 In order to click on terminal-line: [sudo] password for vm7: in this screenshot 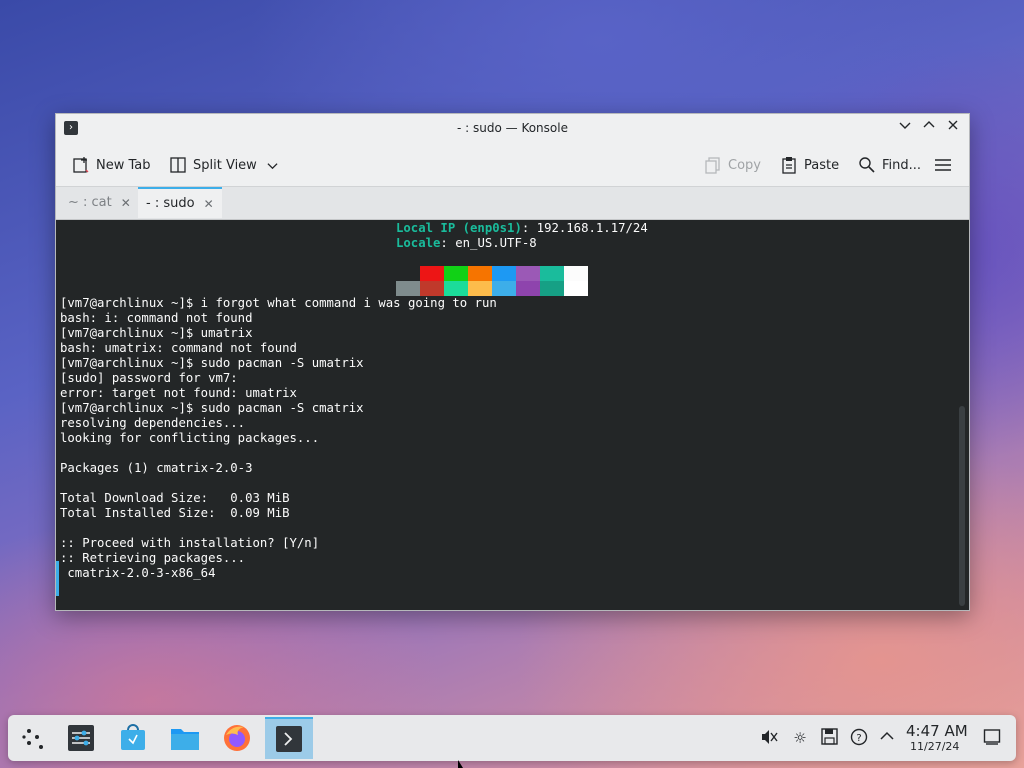, I will do `click(149, 378)`.